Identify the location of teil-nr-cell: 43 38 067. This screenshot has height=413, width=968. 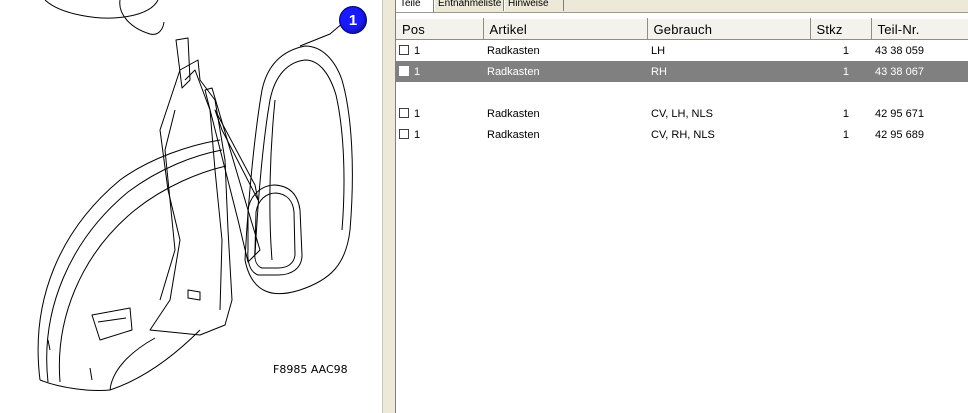
(919, 71).